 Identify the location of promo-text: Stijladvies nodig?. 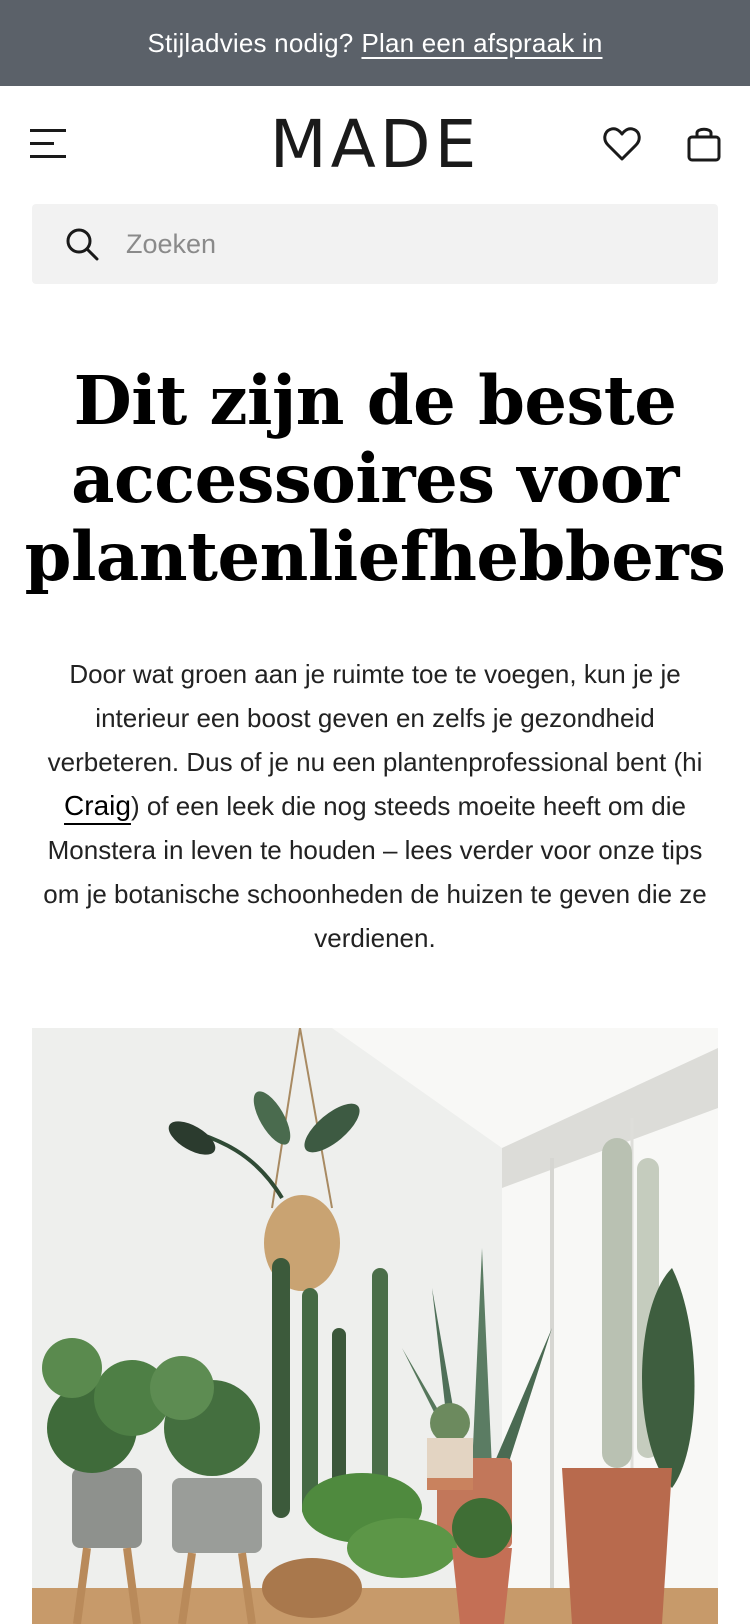
(250, 42).